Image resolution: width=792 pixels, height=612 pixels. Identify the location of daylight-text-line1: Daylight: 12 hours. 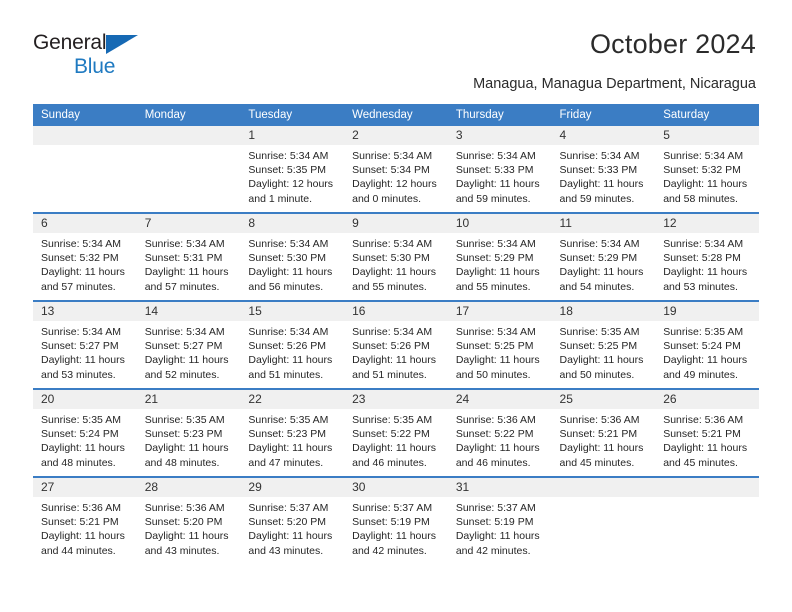
(394, 184).